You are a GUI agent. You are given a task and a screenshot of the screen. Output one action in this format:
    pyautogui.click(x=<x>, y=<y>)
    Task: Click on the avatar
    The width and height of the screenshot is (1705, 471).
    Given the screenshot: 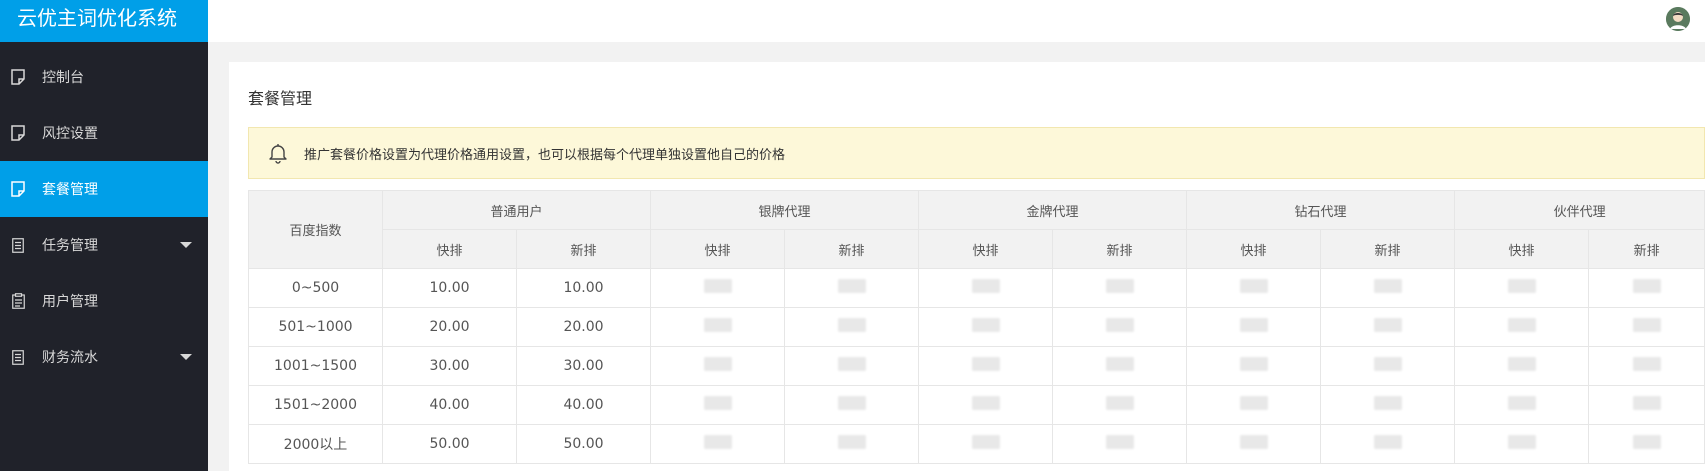 What is the action you would take?
    pyautogui.click(x=1678, y=19)
    